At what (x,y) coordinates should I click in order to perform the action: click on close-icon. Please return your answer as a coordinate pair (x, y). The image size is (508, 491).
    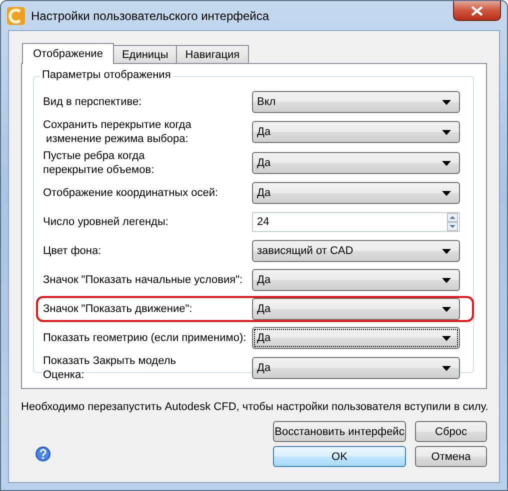
    Looking at the image, I should click on (477, 11).